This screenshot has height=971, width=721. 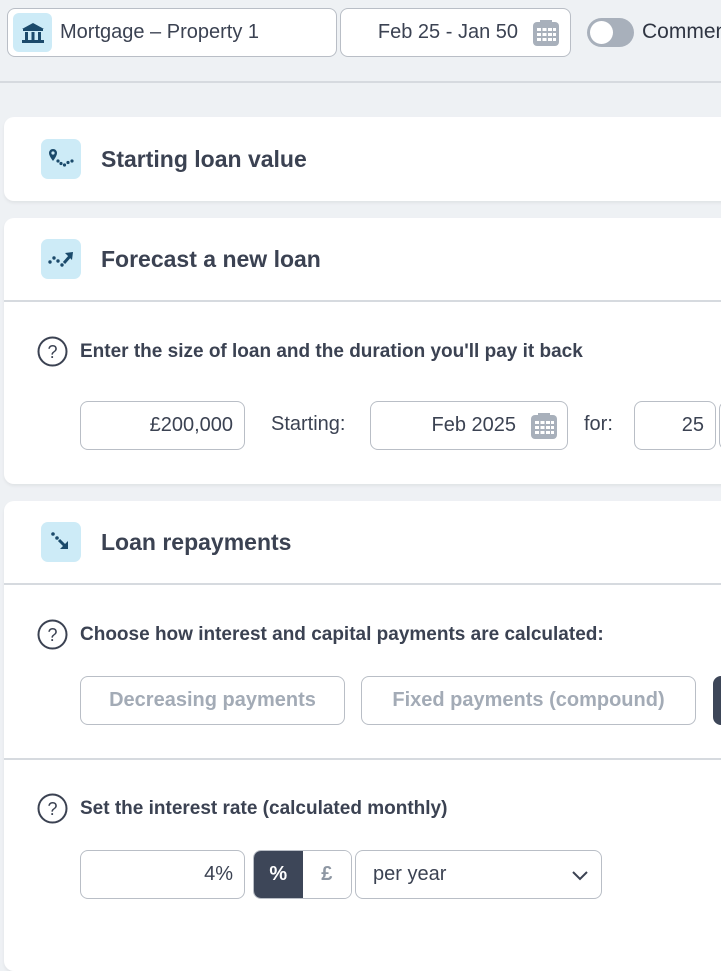 What do you see at coordinates (362, 543) in the screenshot?
I see `repayments-header: Loan repayments` at bounding box center [362, 543].